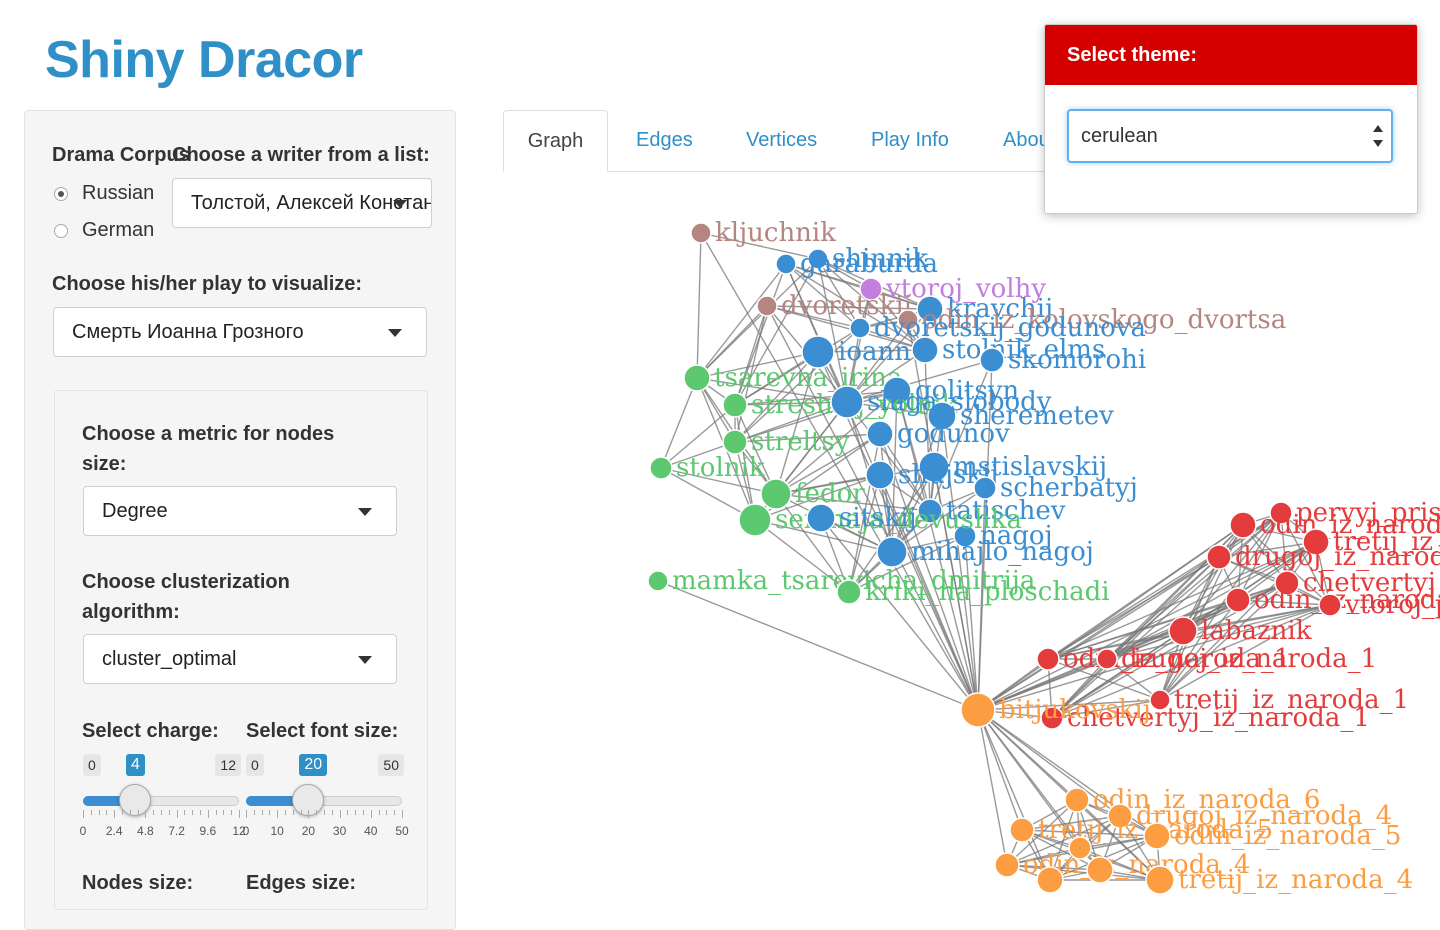  I want to click on tab-graph: Graph, so click(555, 141).